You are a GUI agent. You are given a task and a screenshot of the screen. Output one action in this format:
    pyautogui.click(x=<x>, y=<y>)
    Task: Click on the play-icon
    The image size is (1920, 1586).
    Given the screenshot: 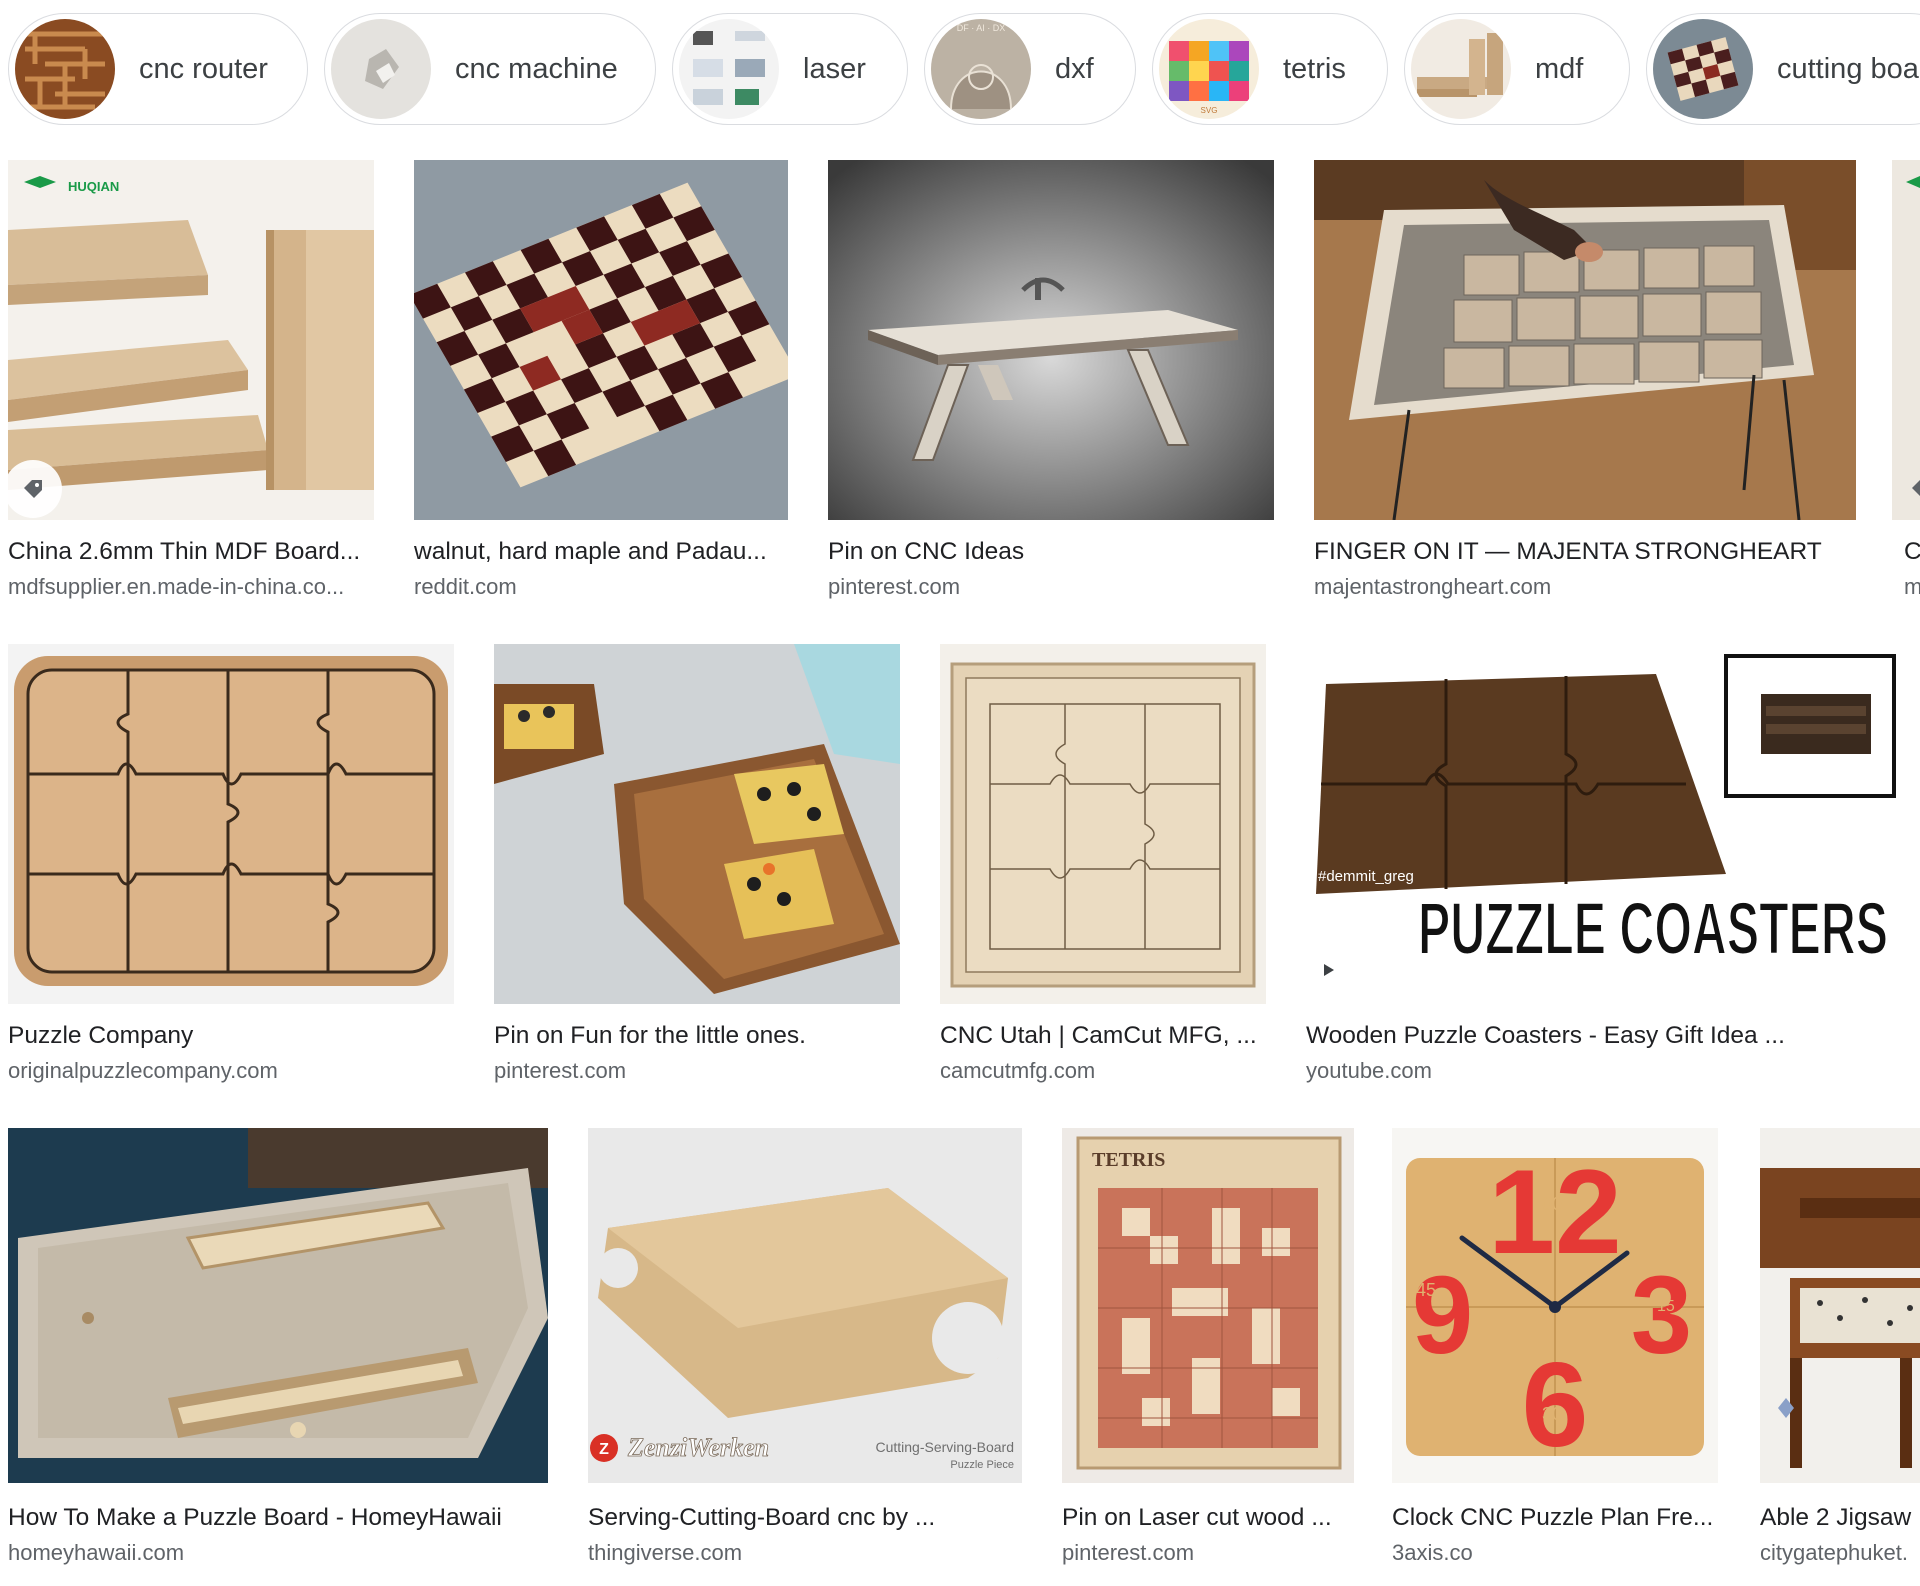 What is the action you would take?
    pyautogui.click(x=1328, y=970)
    